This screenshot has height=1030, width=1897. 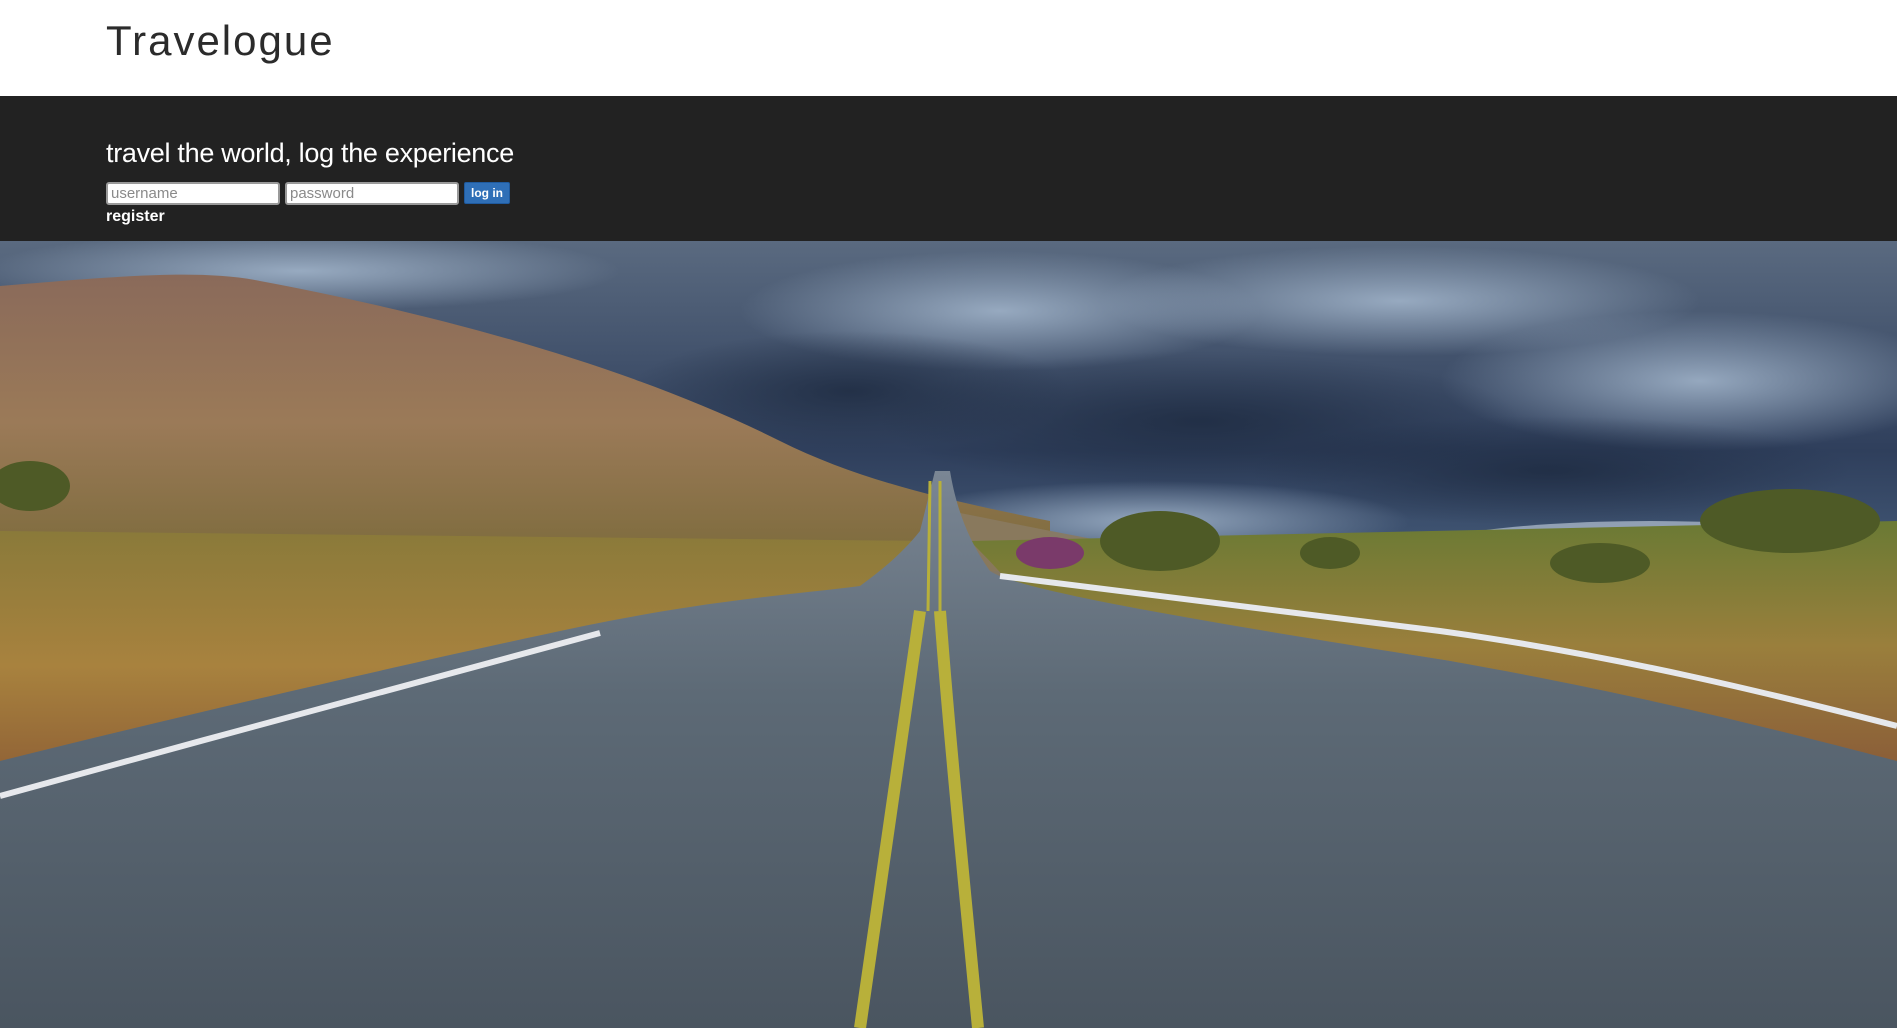 I want to click on password-input, so click(x=372, y=193).